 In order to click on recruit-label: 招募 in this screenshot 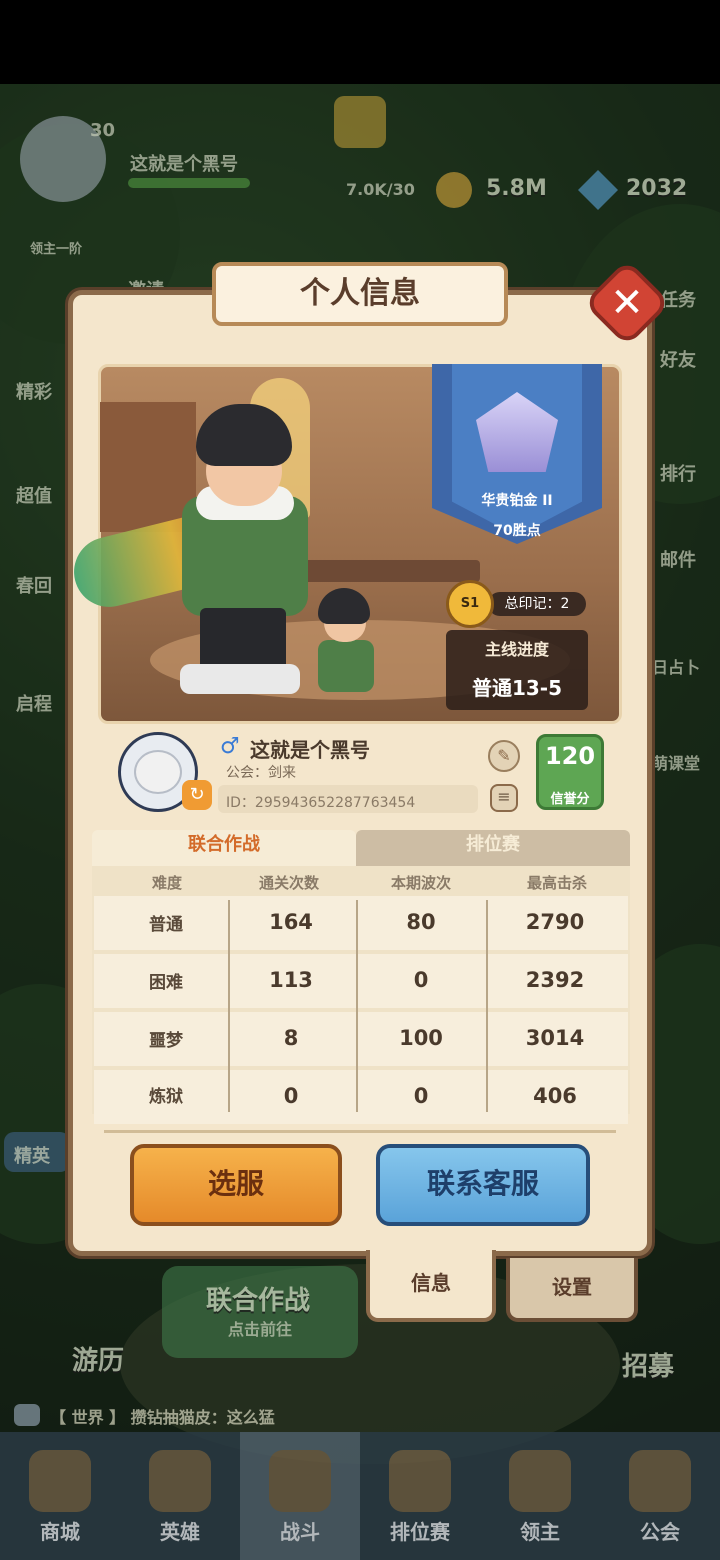, I will do `click(648, 1364)`.